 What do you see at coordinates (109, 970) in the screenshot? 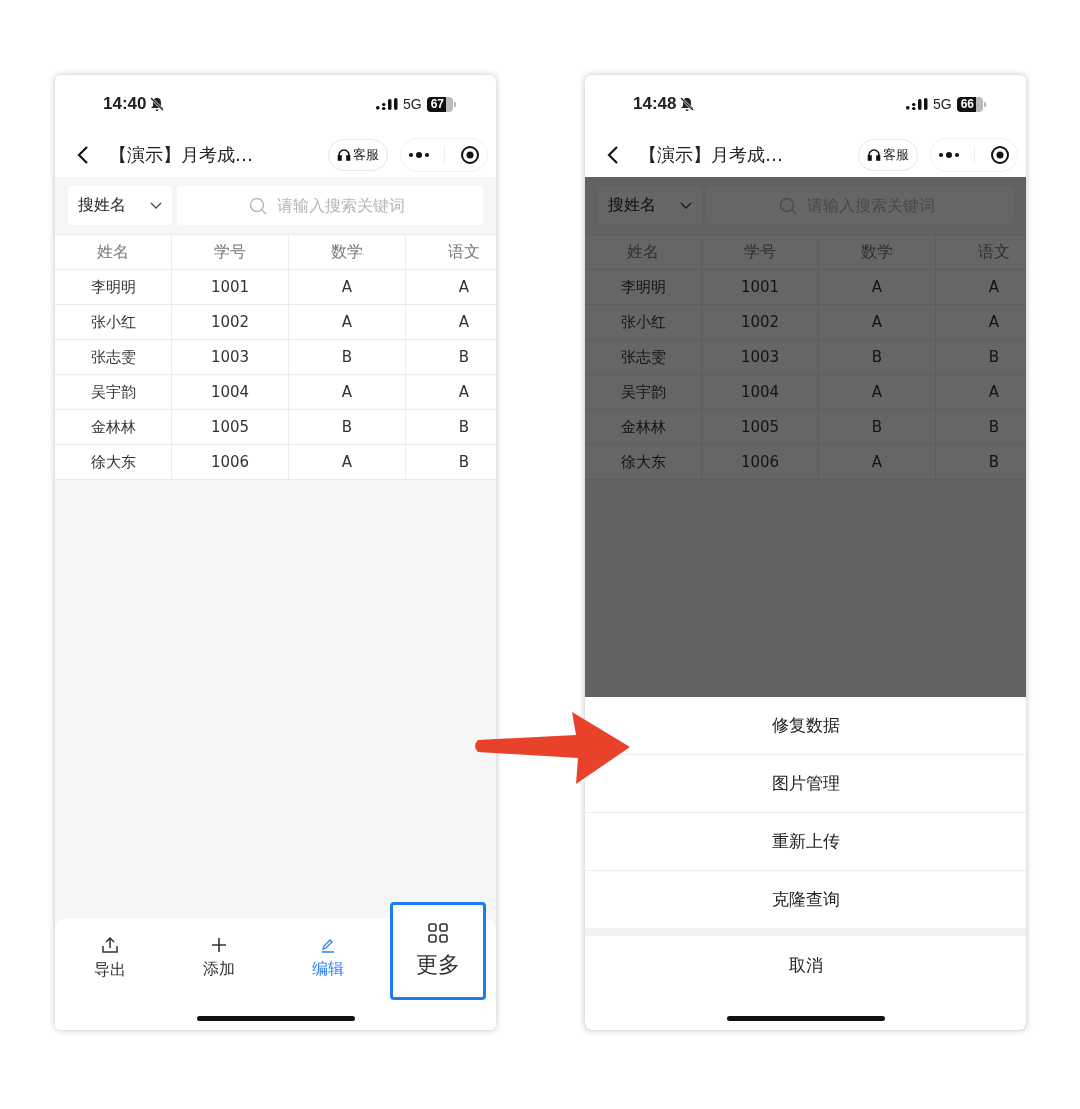
I see `toolbar-label: 导出` at bounding box center [109, 970].